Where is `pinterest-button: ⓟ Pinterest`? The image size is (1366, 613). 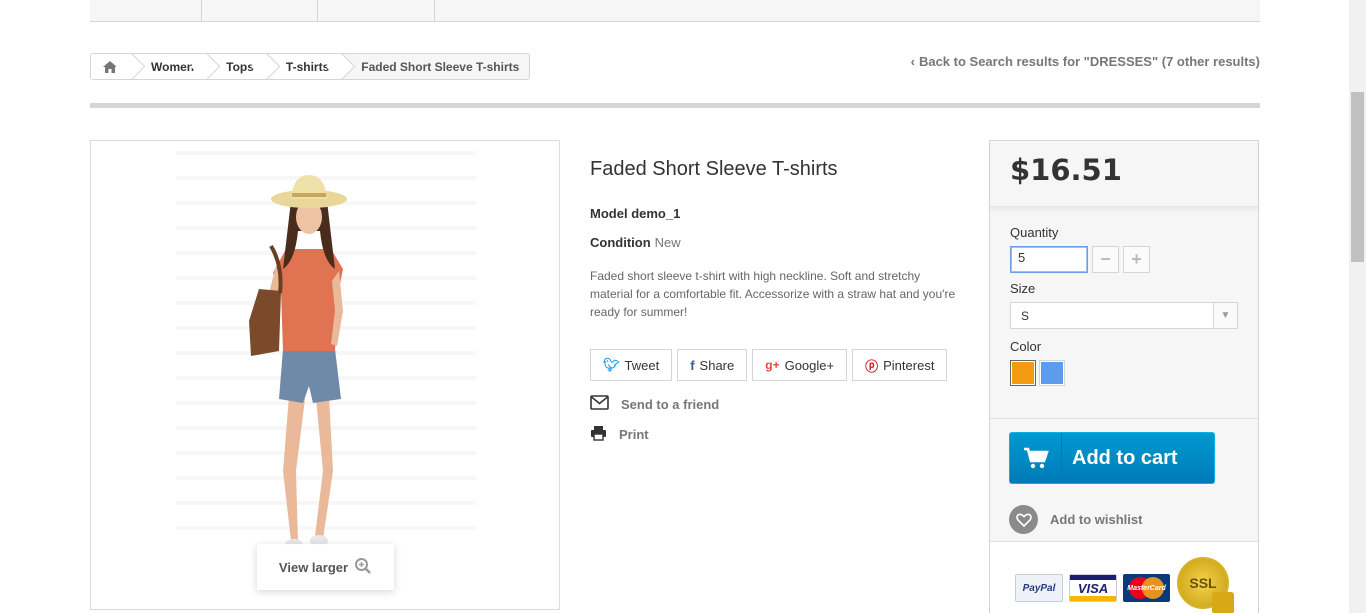 pinterest-button: ⓟ Pinterest is located at coordinates (900, 365).